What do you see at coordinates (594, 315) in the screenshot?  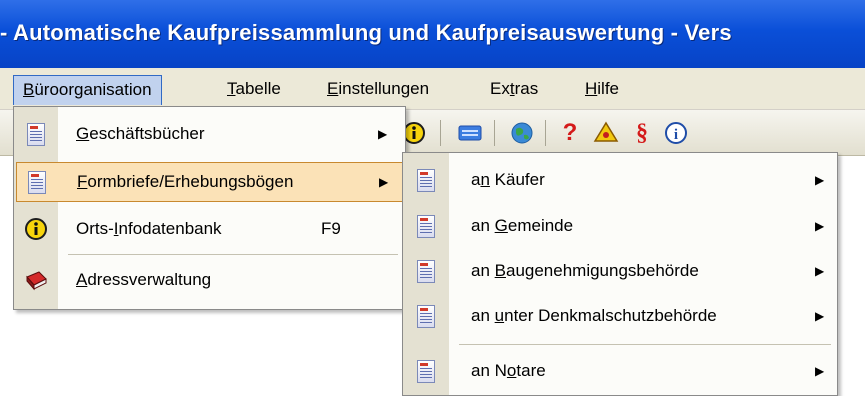 I see `menu-item-label: an unter Denkmalschutzbehörde` at bounding box center [594, 315].